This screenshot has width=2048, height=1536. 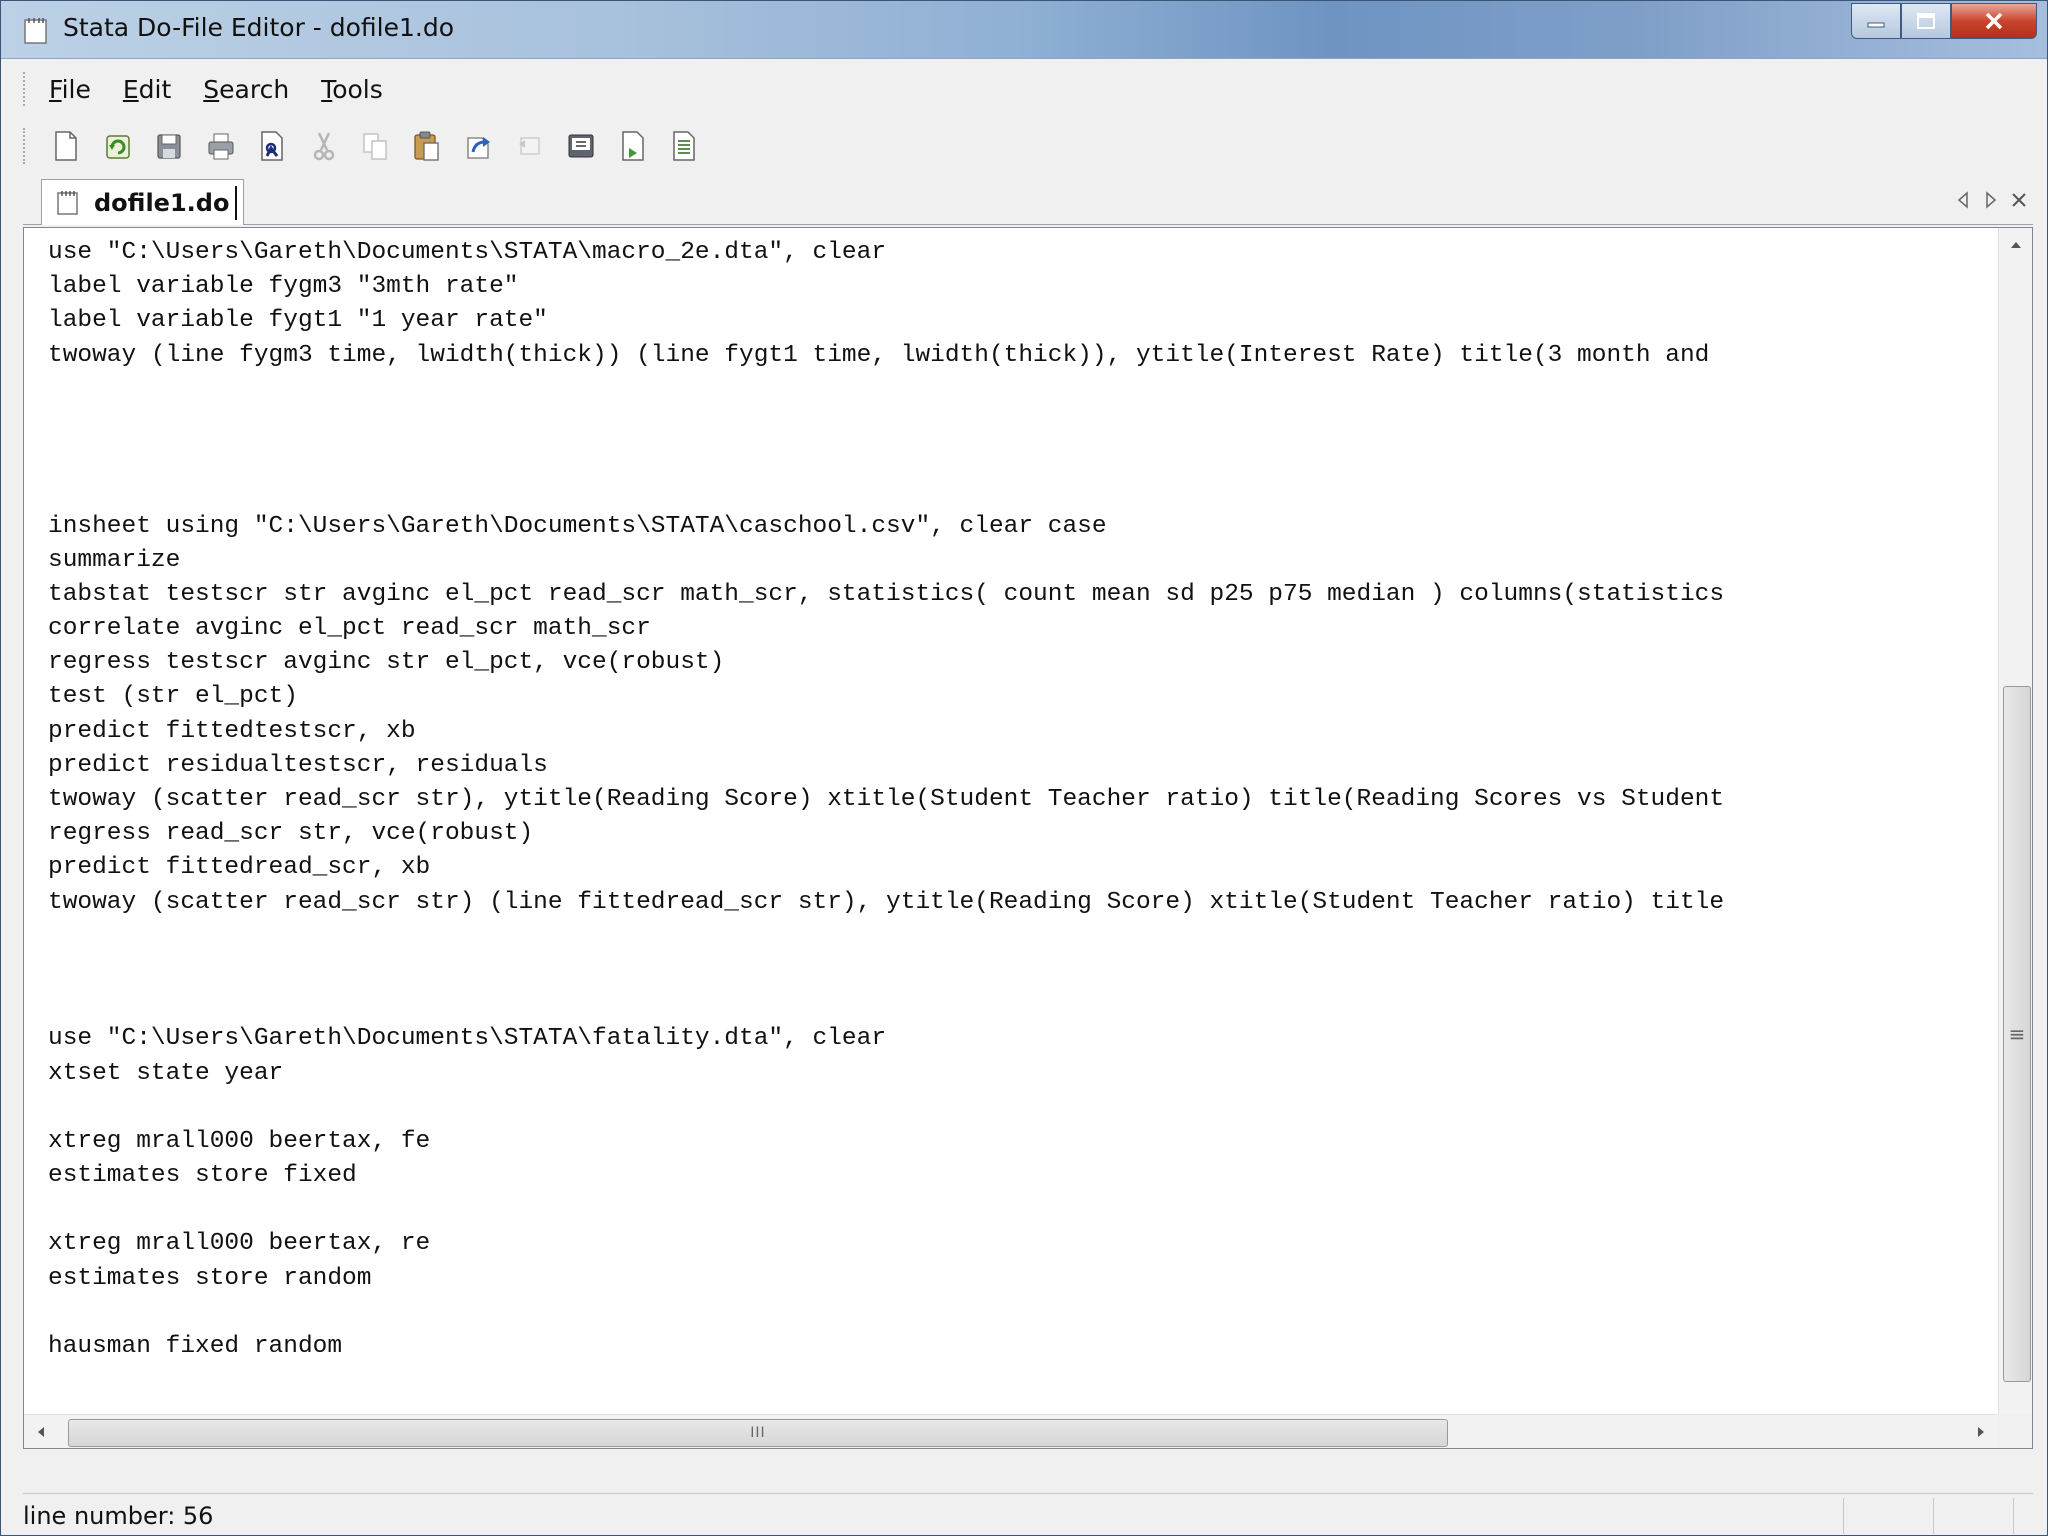 I want to click on tab-next-button, so click(x=1991, y=200).